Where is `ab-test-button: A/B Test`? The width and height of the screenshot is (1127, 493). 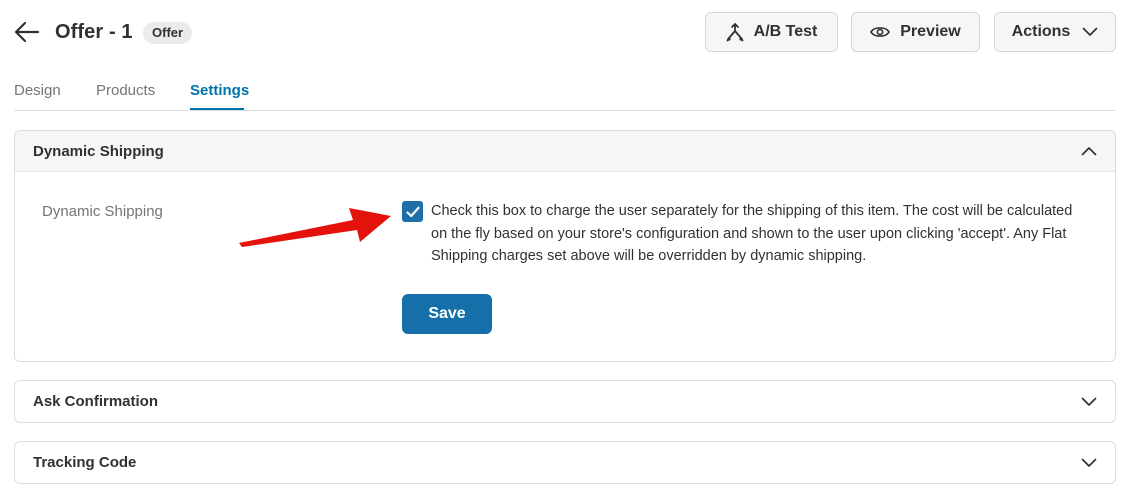 ab-test-button: A/B Test is located at coordinates (771, 32).